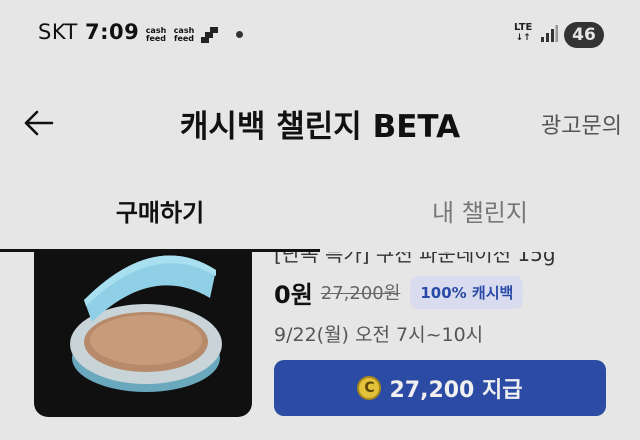 This screenshot has width=640, height=440. What do you see at coordinates (112, 32) in the screenshot?
I see `clock: 7:09` at bounding box center [112, 32].